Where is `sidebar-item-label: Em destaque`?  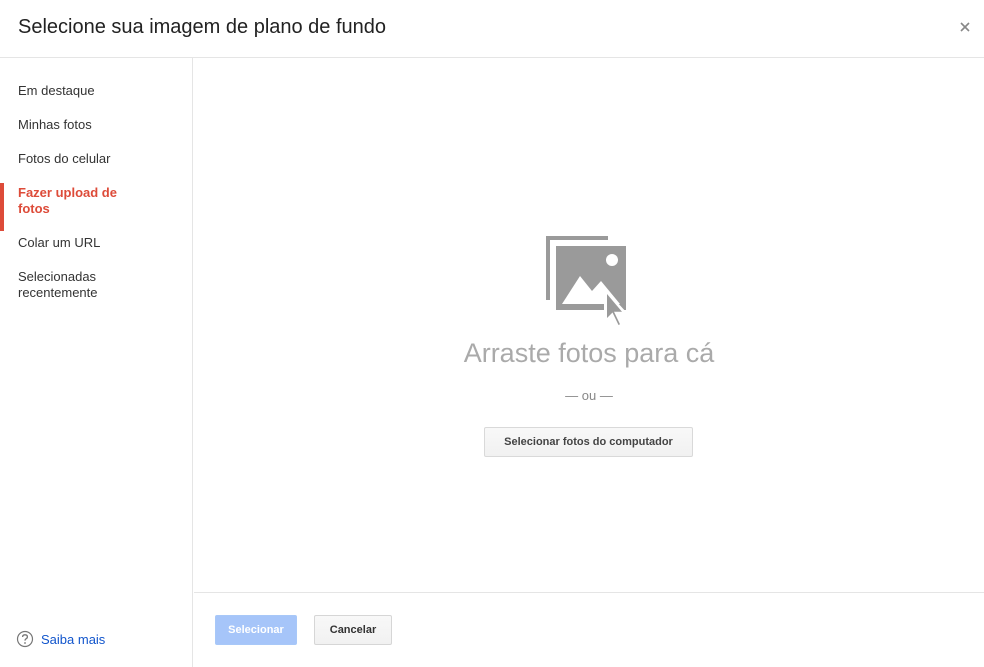 sidebar-item-label: Em destaque is located at coordinates (56, 90).